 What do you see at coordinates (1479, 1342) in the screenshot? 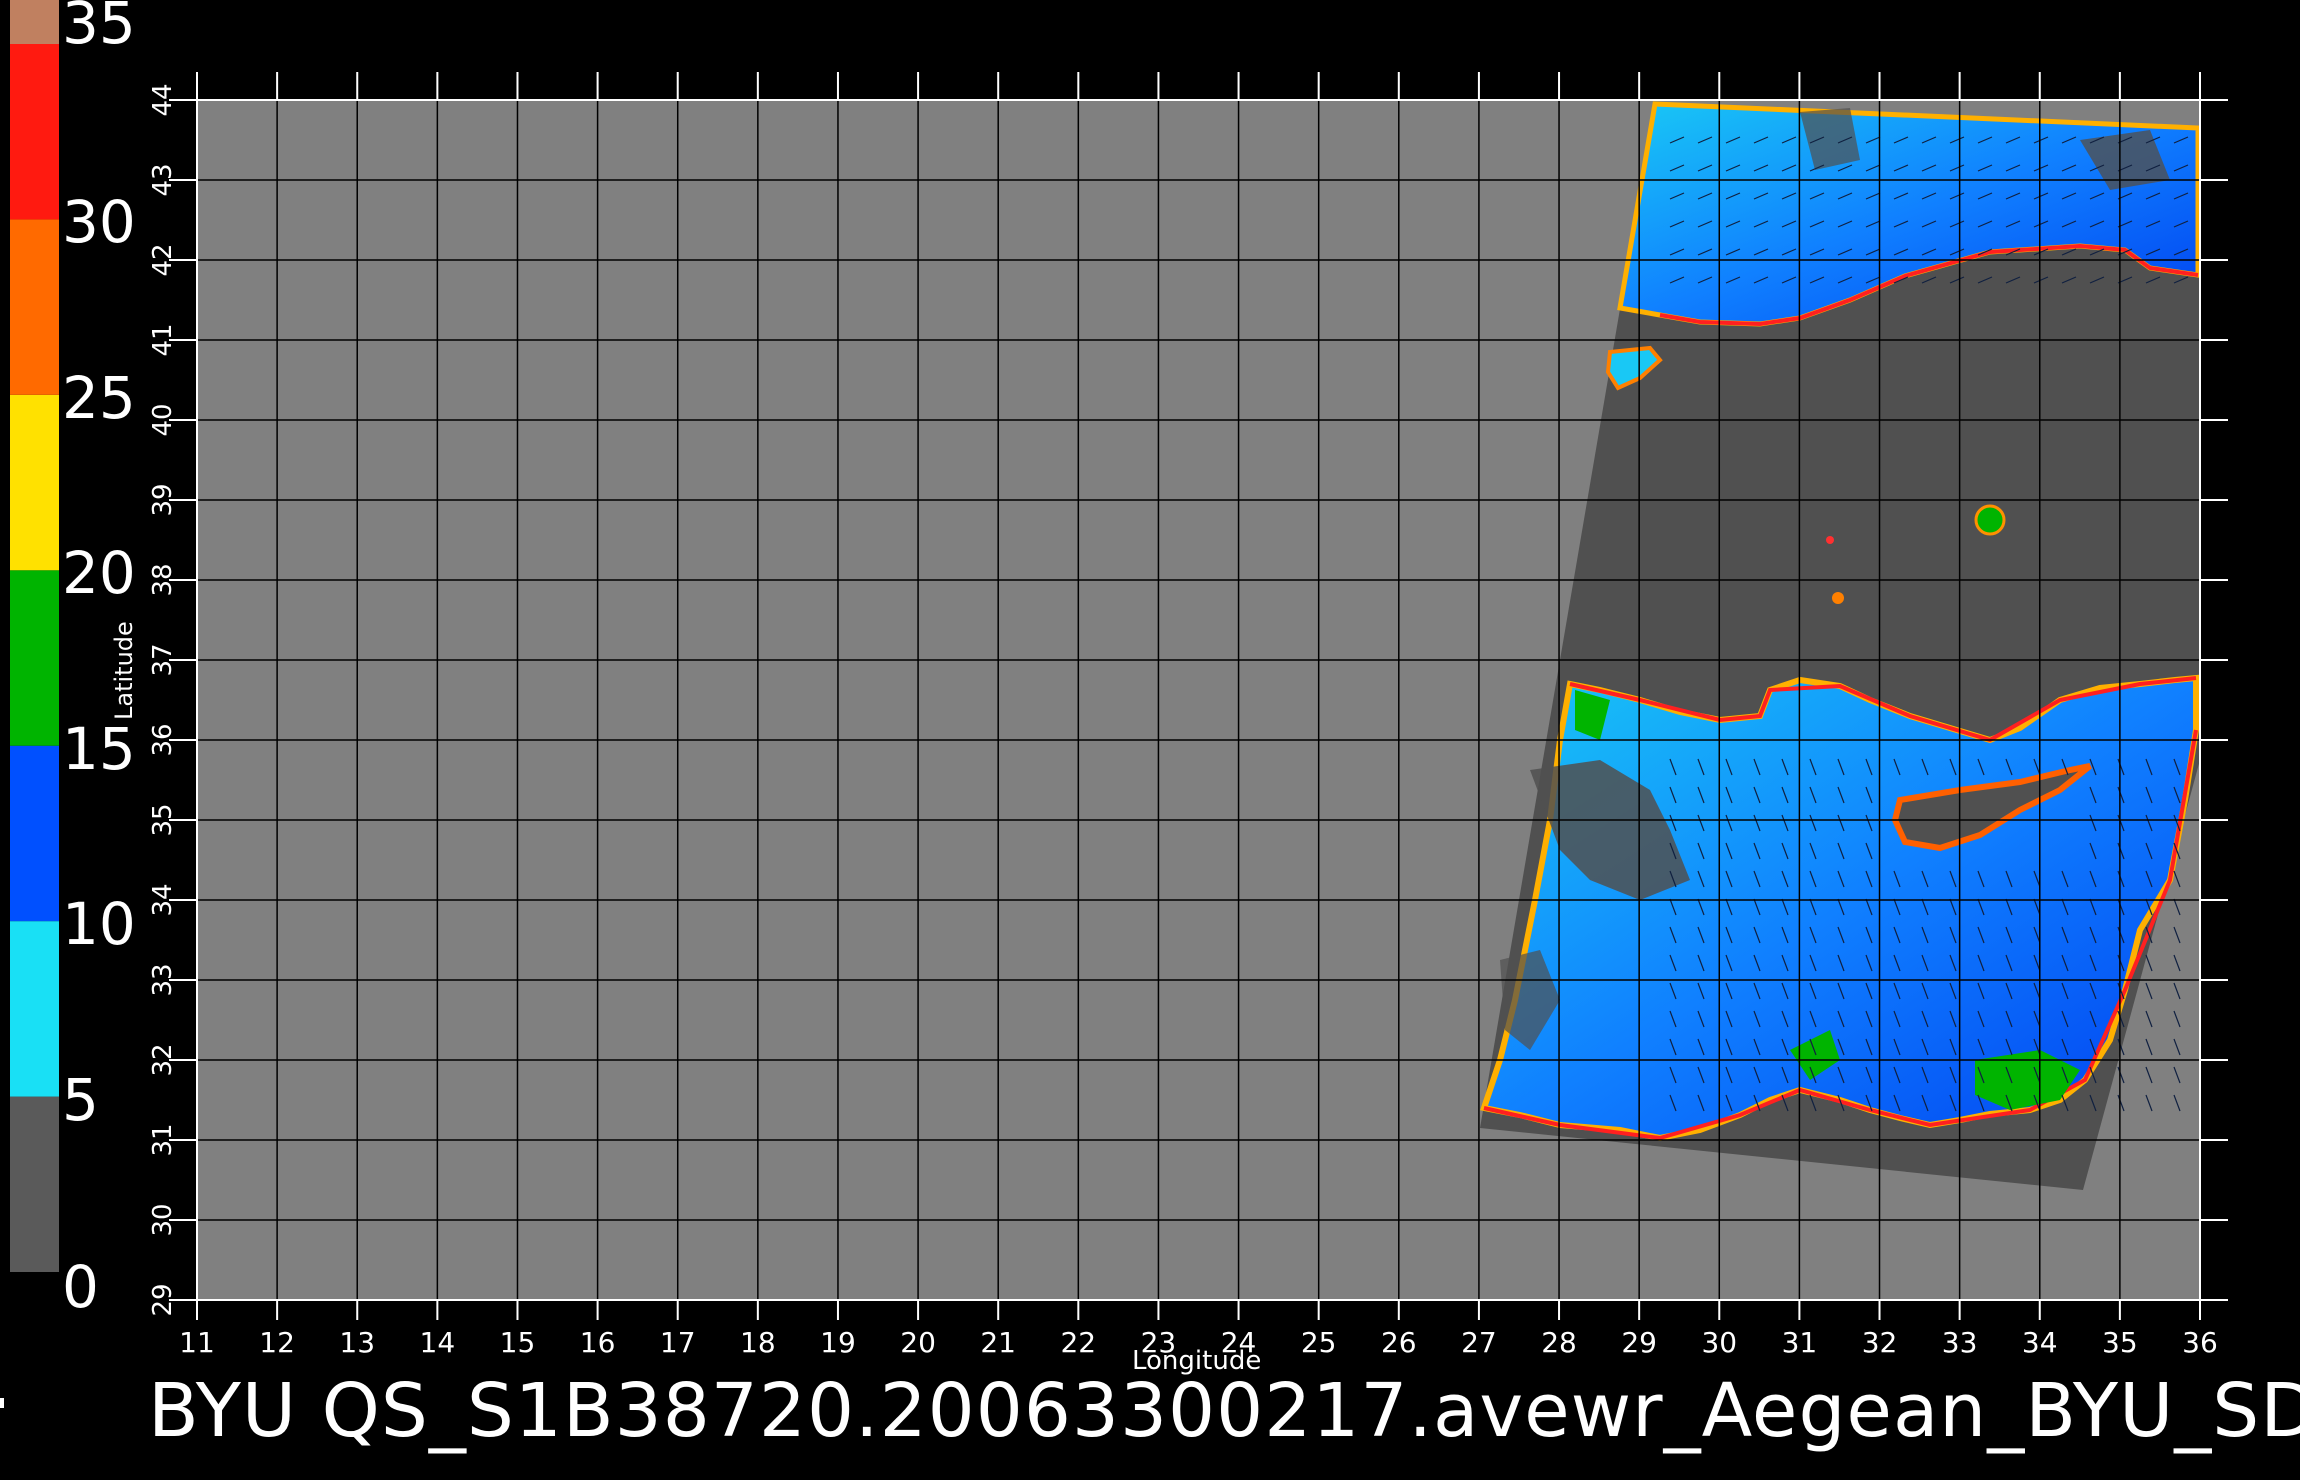
I see `longitude-tick-label: 27` at bounding box center [1479, 1342].